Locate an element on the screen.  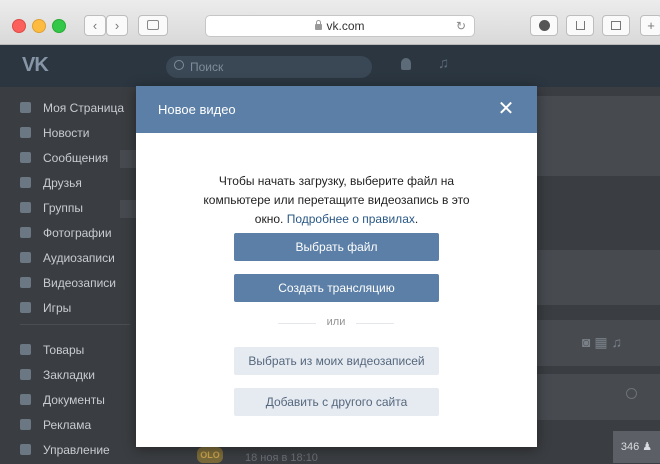
post-avatar: OLO is located at coordinates (210, 455).